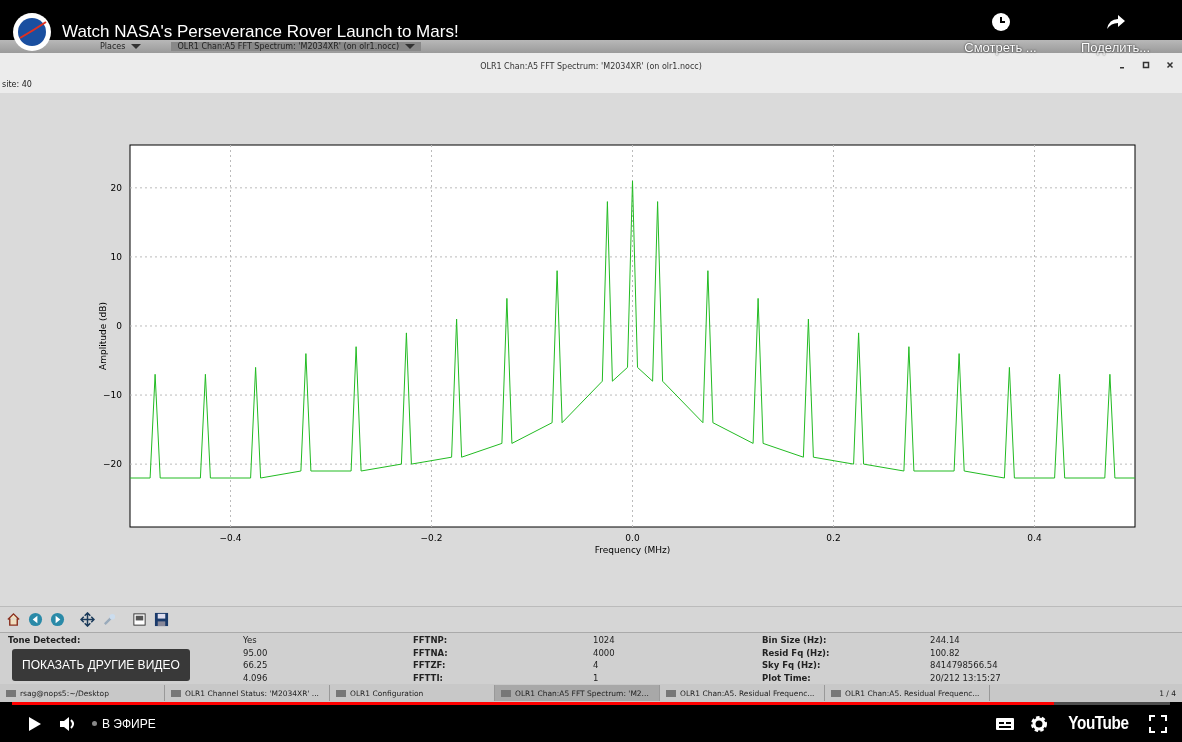  I want to click on live-indicator: В ЭФИРЕ, so click(124, 723).